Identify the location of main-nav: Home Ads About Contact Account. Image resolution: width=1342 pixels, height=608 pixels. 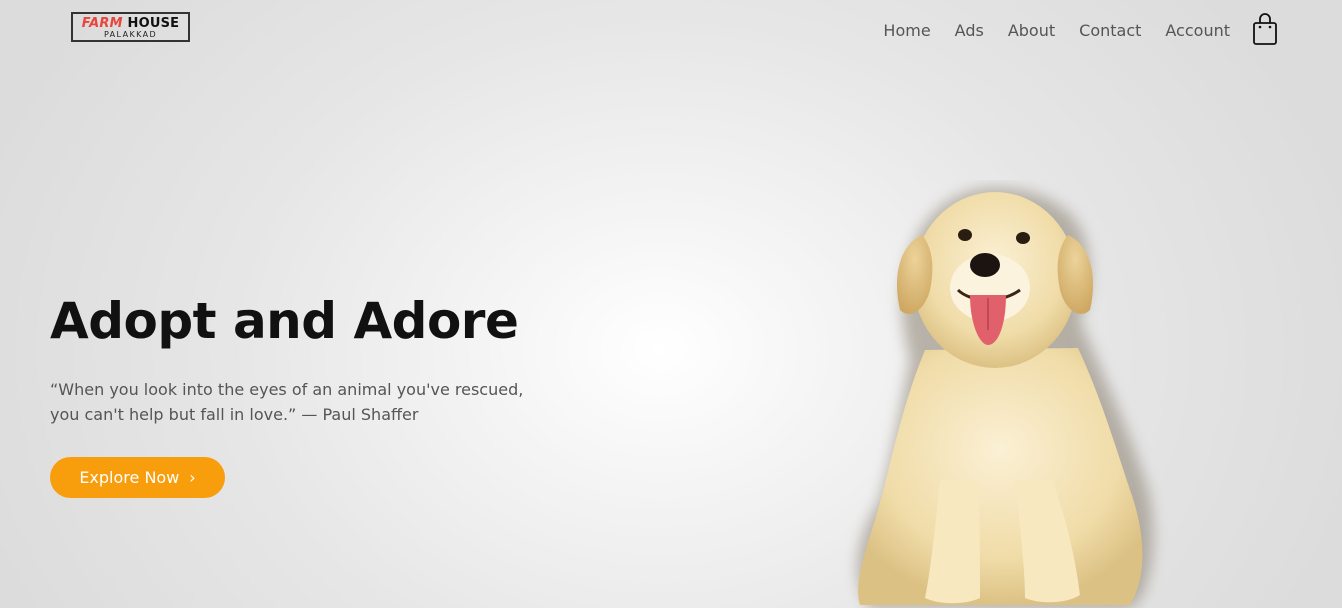
(1056, 30).